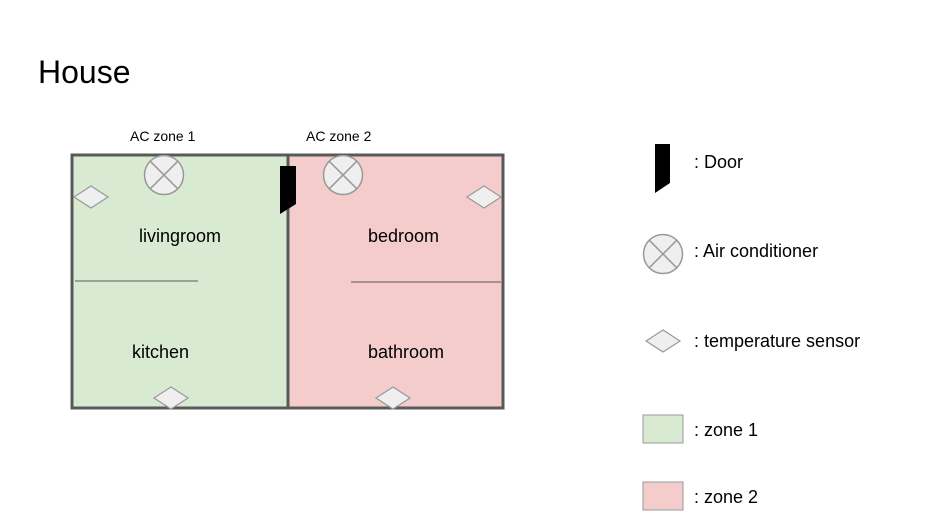 Image resolution: width=947 pixels, height=527 pixels. What do you see at coordinates (726, 497) in the screenshot?
I see `legend-zone2-label: : zone 2` at bounding box center [726, 497].